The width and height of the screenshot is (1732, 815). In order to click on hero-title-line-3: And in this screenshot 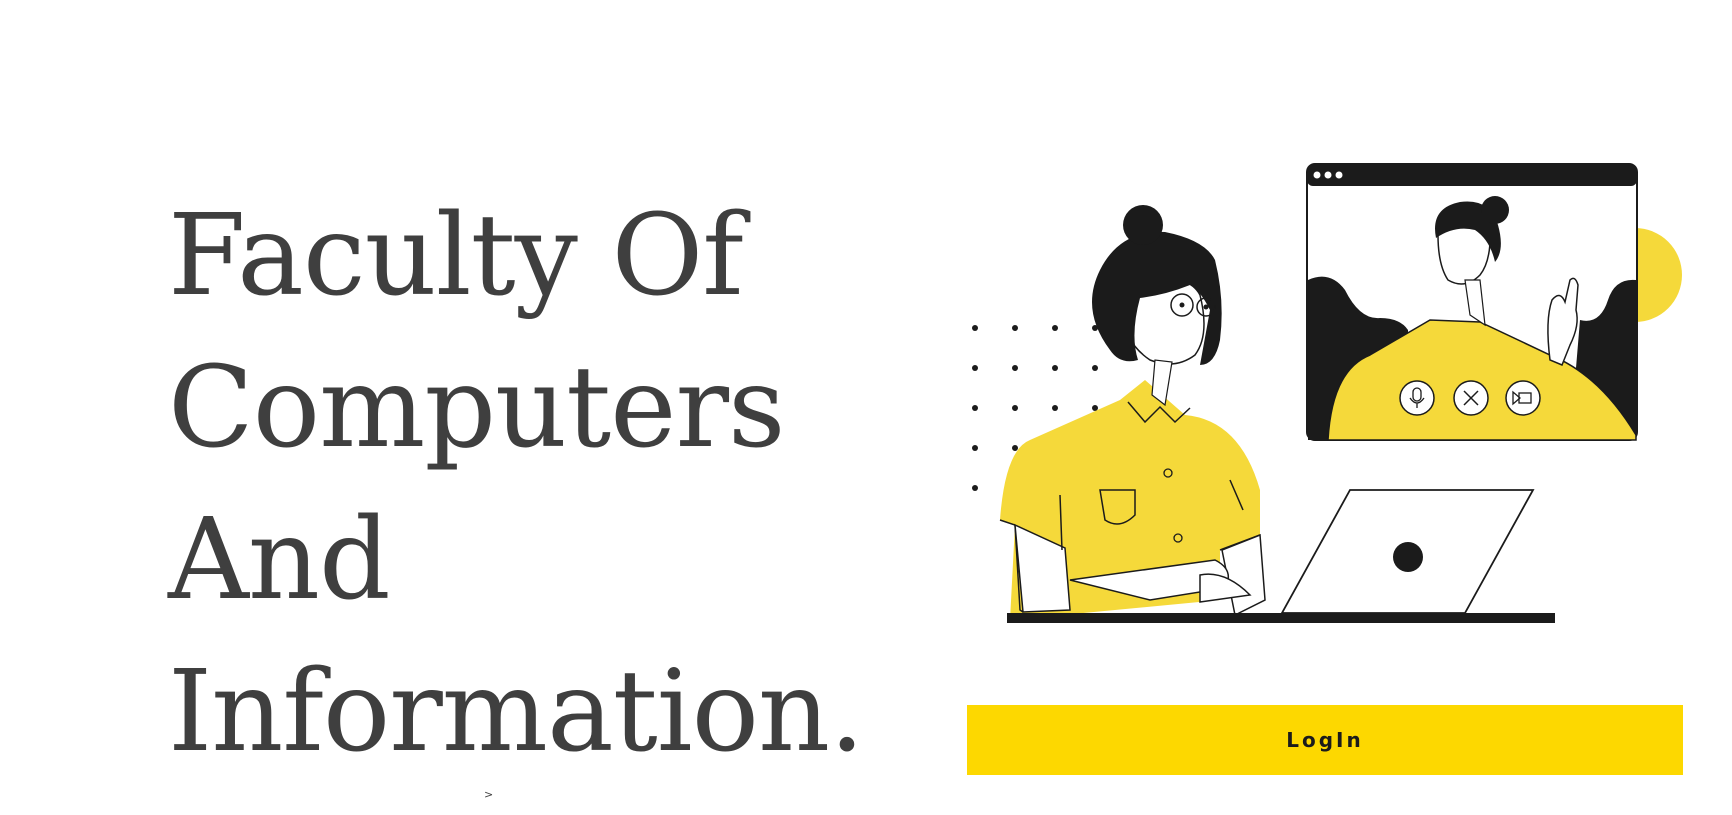, I will do `click(279, 560)`.